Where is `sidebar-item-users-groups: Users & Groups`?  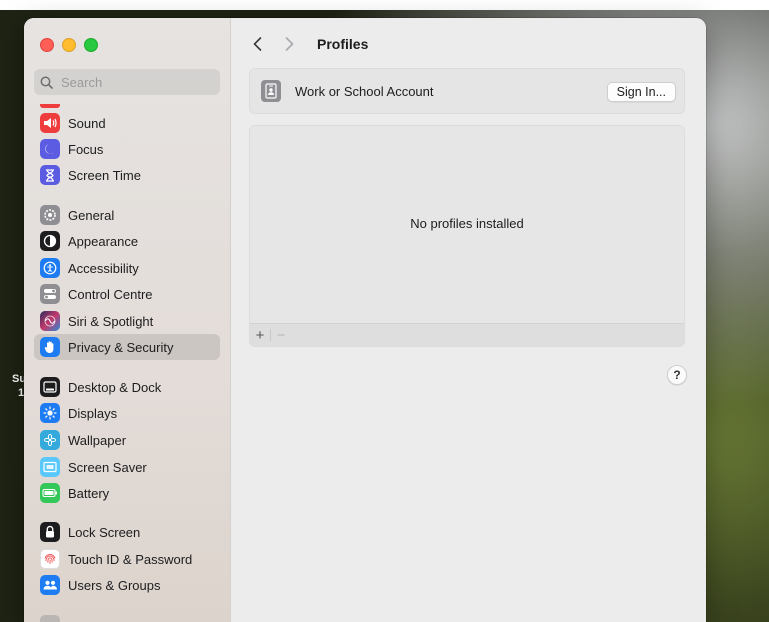 sidebar-item-users-groups: Users & Groups is located at coordinates (127, 585).